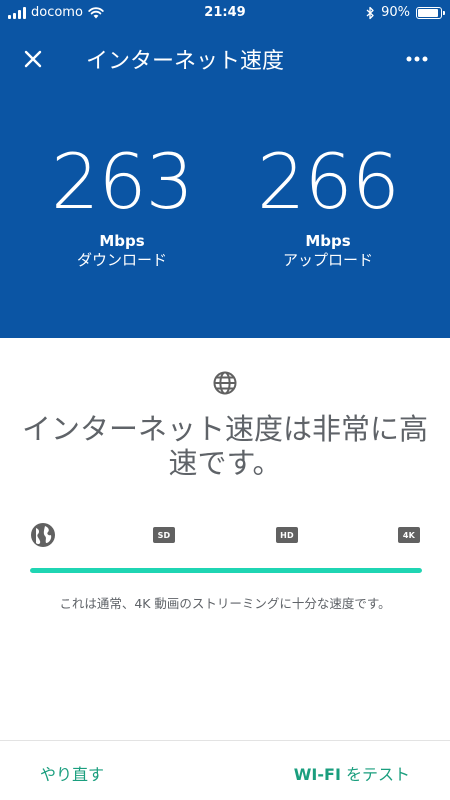 This screenshot has height=800, width=450. I want to click on retry-button: やり直す, so click(72, 773).